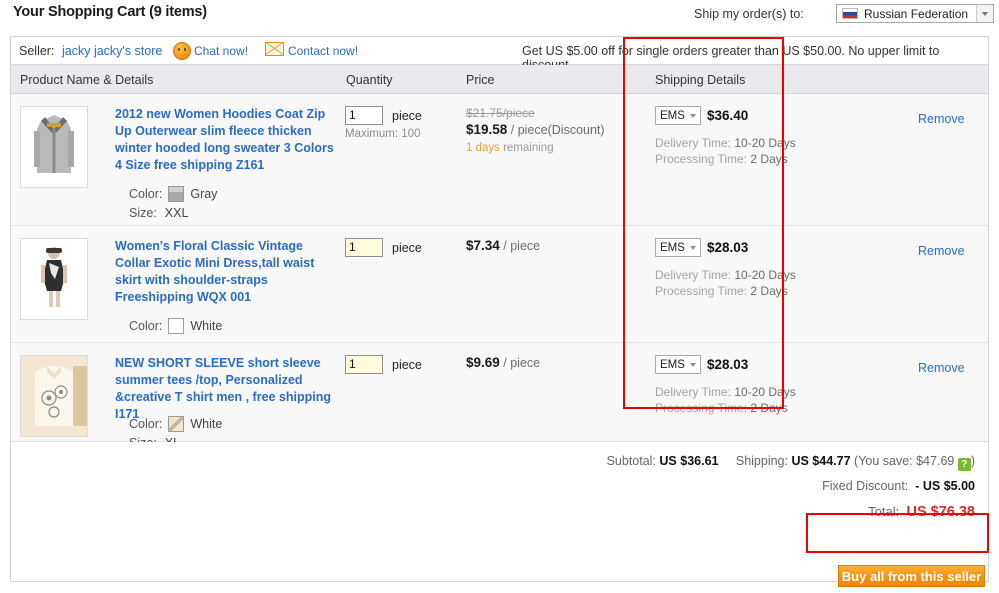 This screenshot has width=999, height=593. What do you see at coordinates (369, 80) in the screenshot?
I see `column-header-quantity: Quantity` at bounding box center [369, 80].